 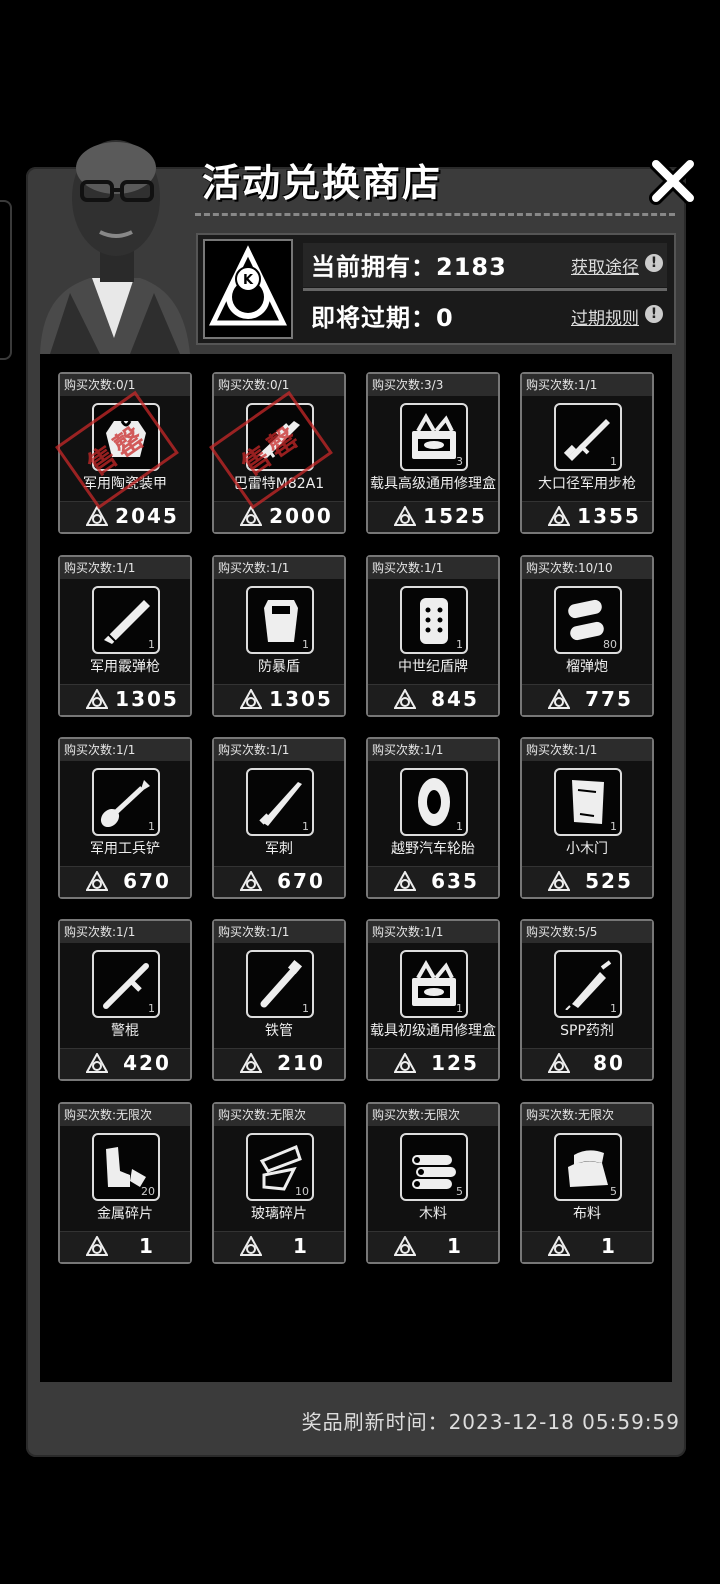 I want to click on item-name: SPP药剂, so click(x=587, y=1031).